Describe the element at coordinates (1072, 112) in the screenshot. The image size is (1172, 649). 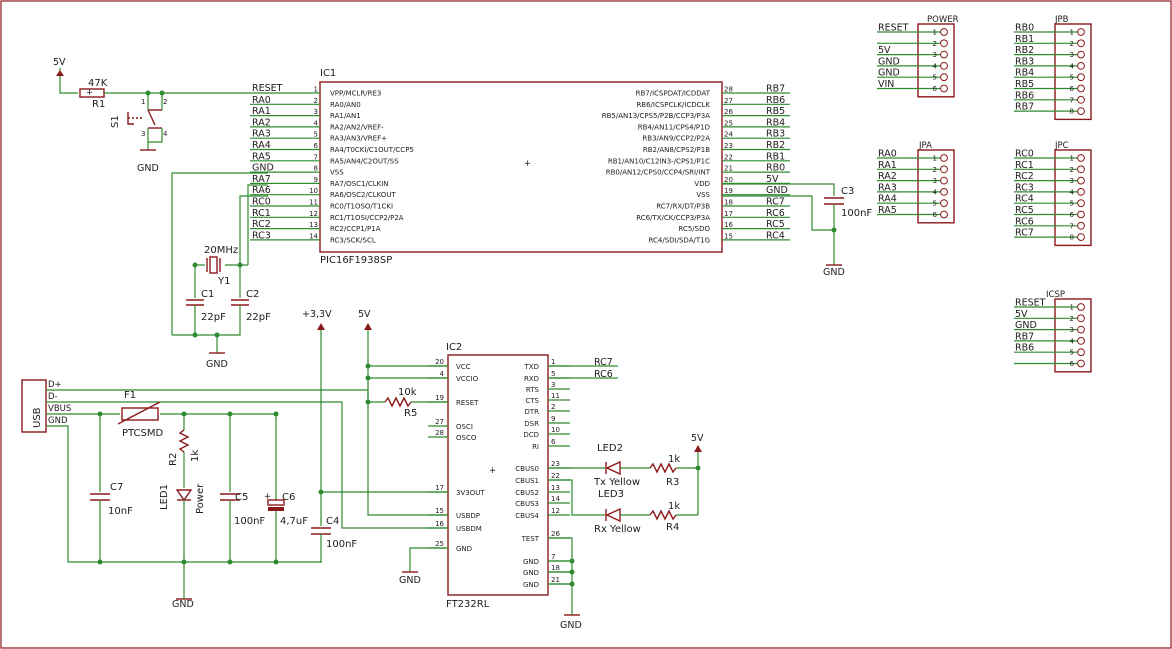
I see `header-pin-number: 8` at that location.